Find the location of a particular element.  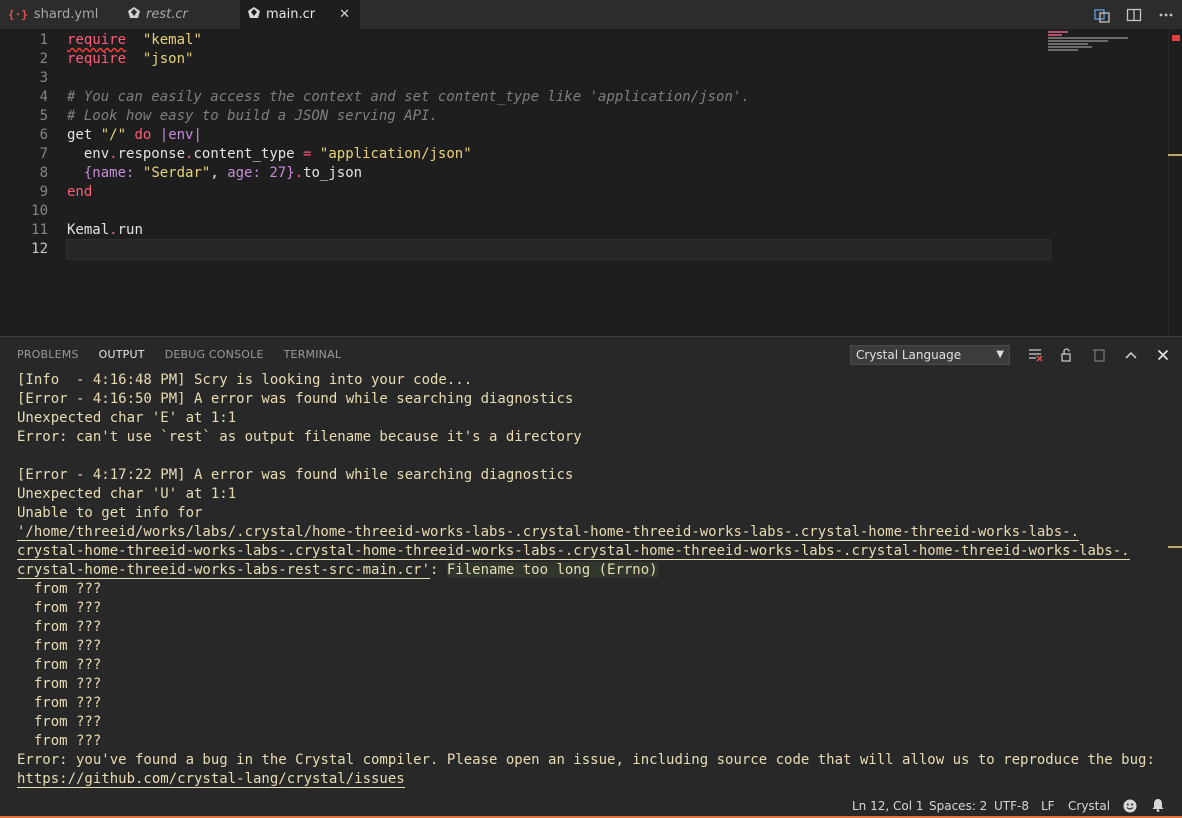

tab-shard-yml: {·} shard.yml is located at coordinates (60, 14).